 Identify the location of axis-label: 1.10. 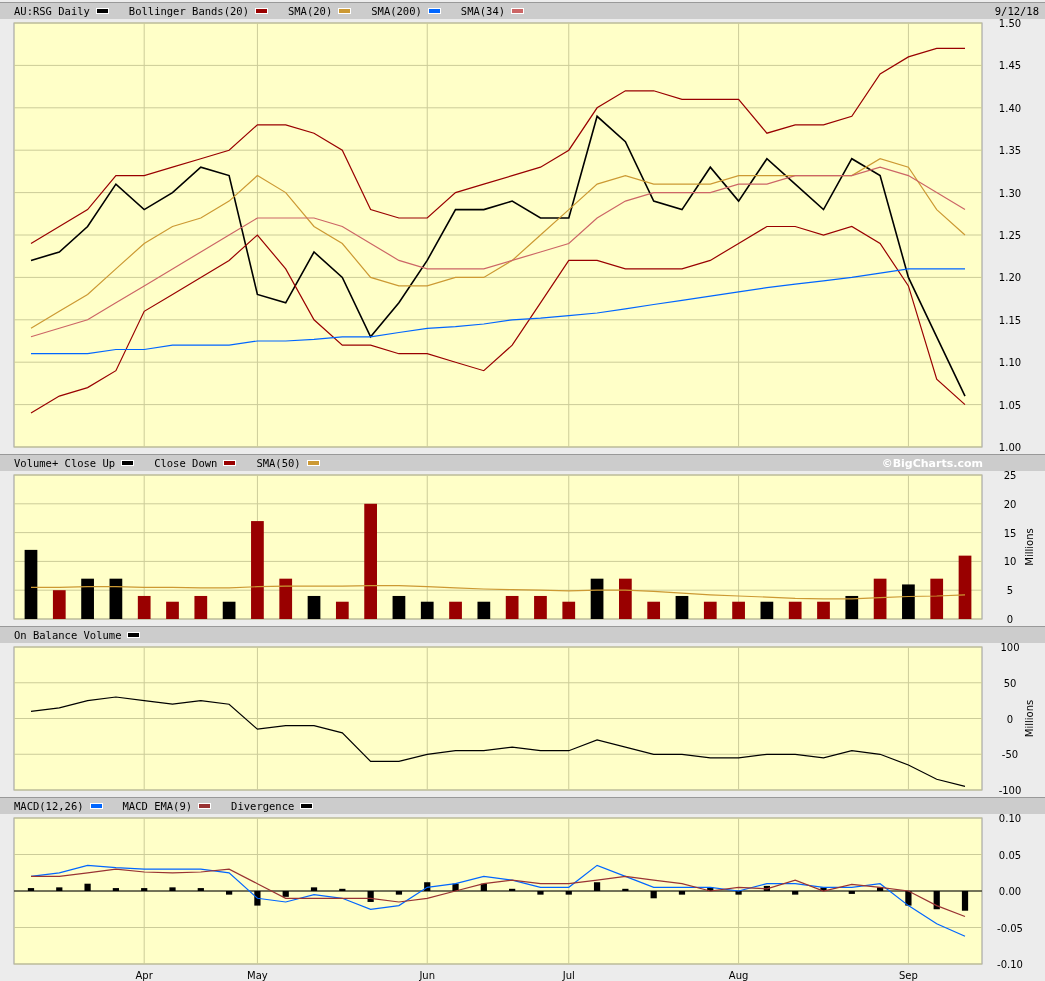
(1010, 363).